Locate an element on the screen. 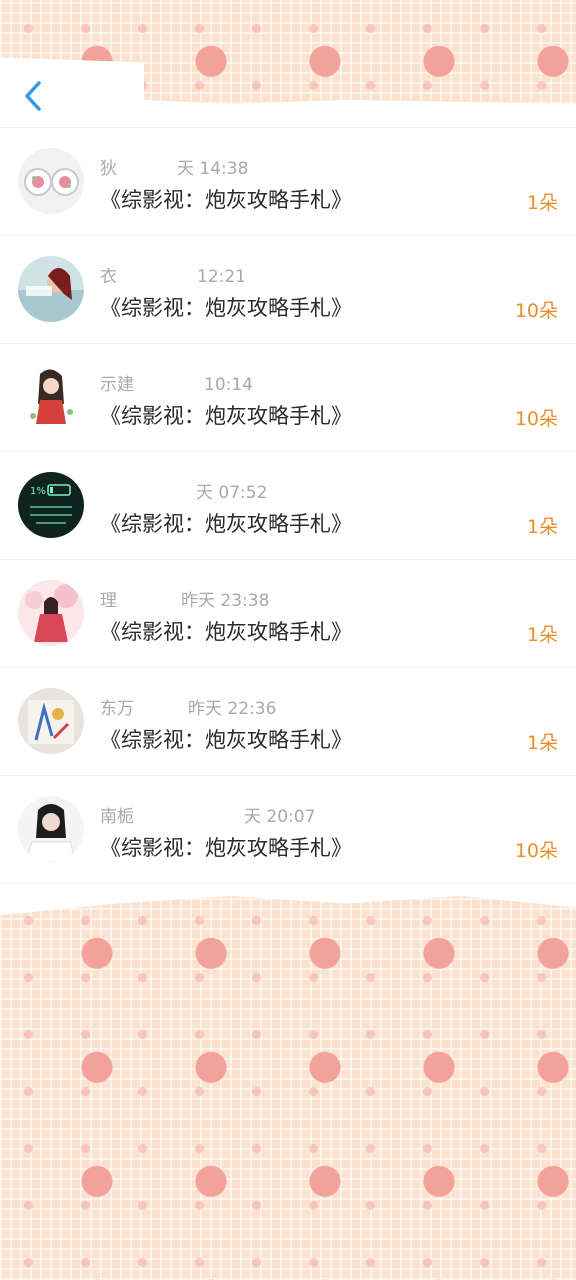 Image resolution: width=576 pixels, height=1280 pixels. sender-name: 衣 is located at coordinates (108, 277).